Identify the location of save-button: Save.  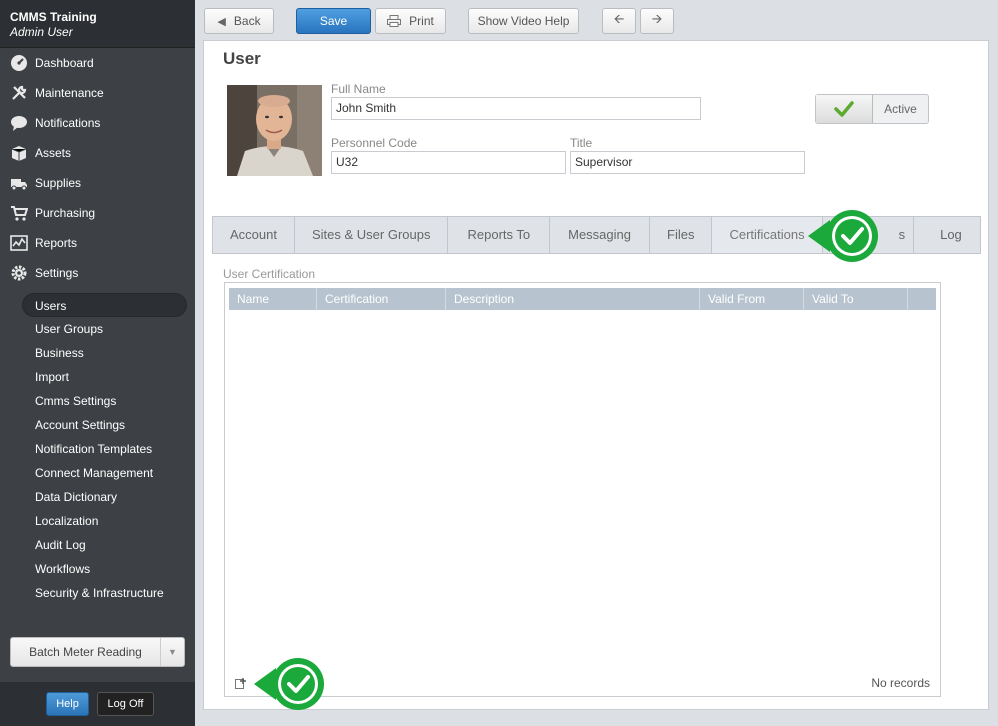
(333, 21).